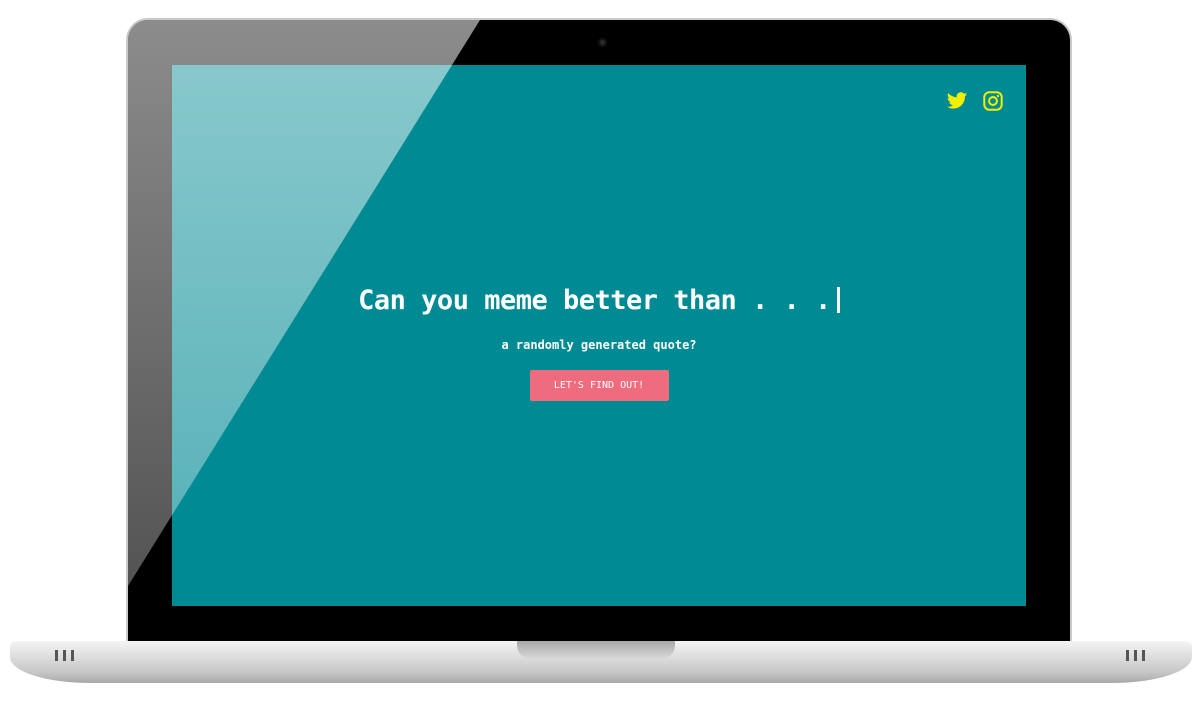 This screenshot has height=701, width=1200. What do you see at coordinates (1135, 655) in the screenshot?
I see `vent-right` at bounding box center [1135, 655].